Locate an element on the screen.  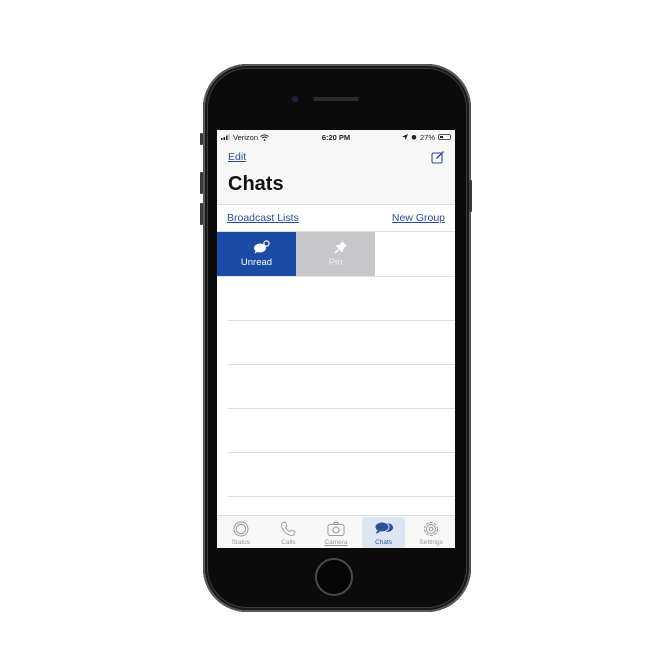
unread-action-label: Unread is located at coordinates (256, 262).